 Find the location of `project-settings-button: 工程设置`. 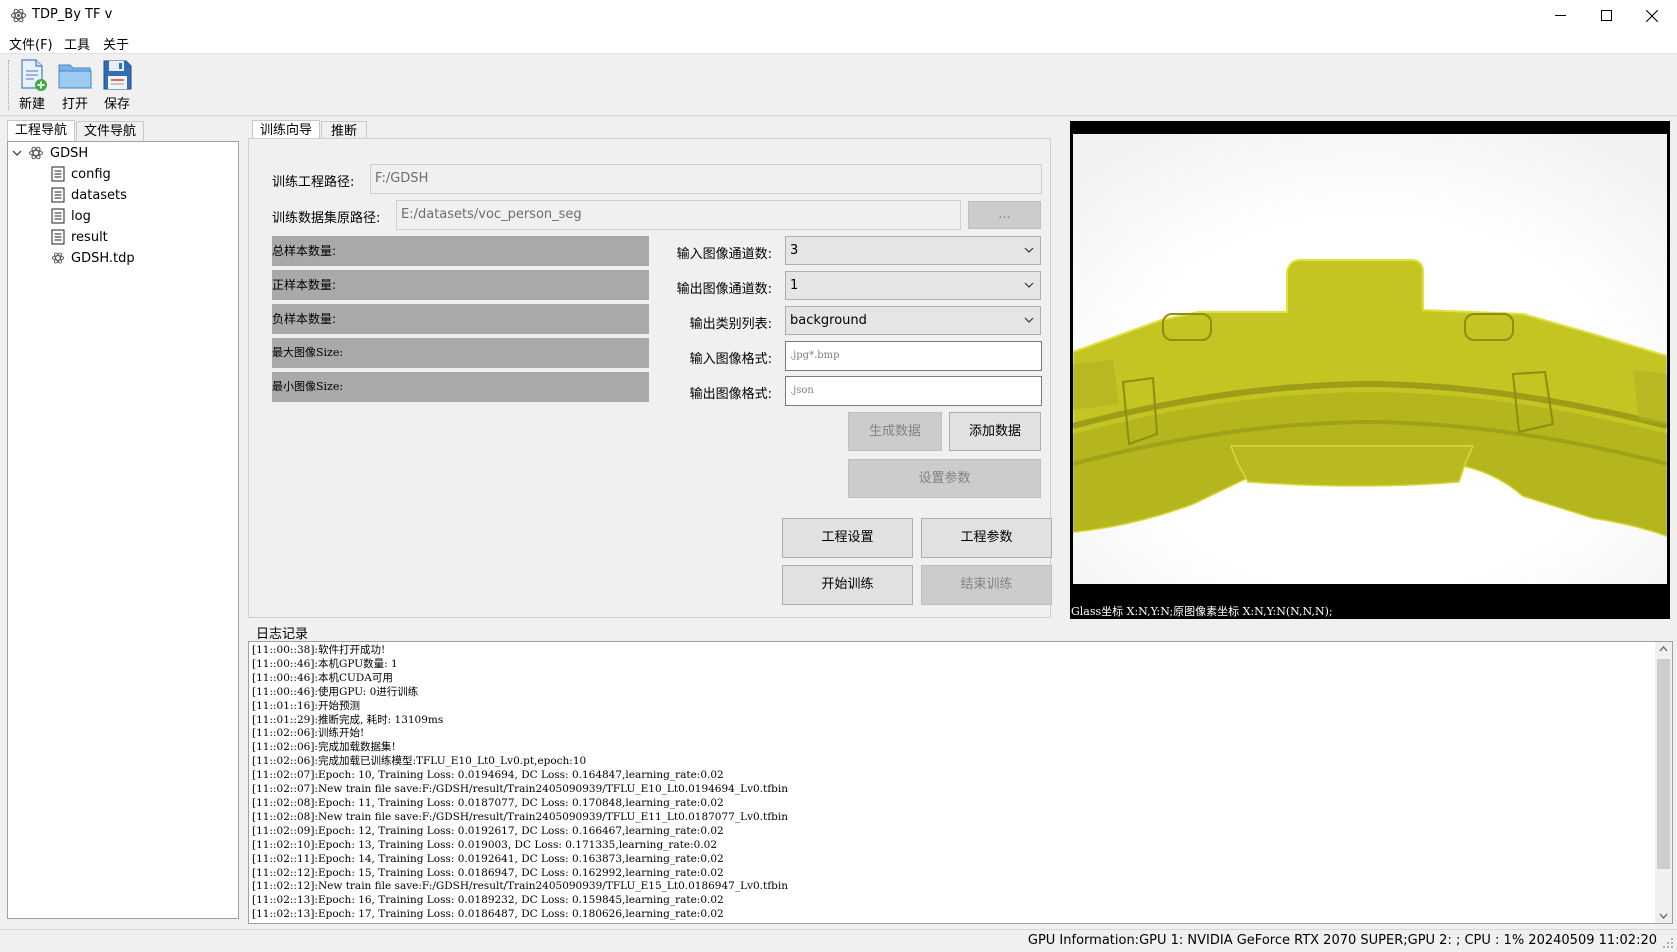

project-settings-button: 工程设置 is located at coordinates (847, 538).